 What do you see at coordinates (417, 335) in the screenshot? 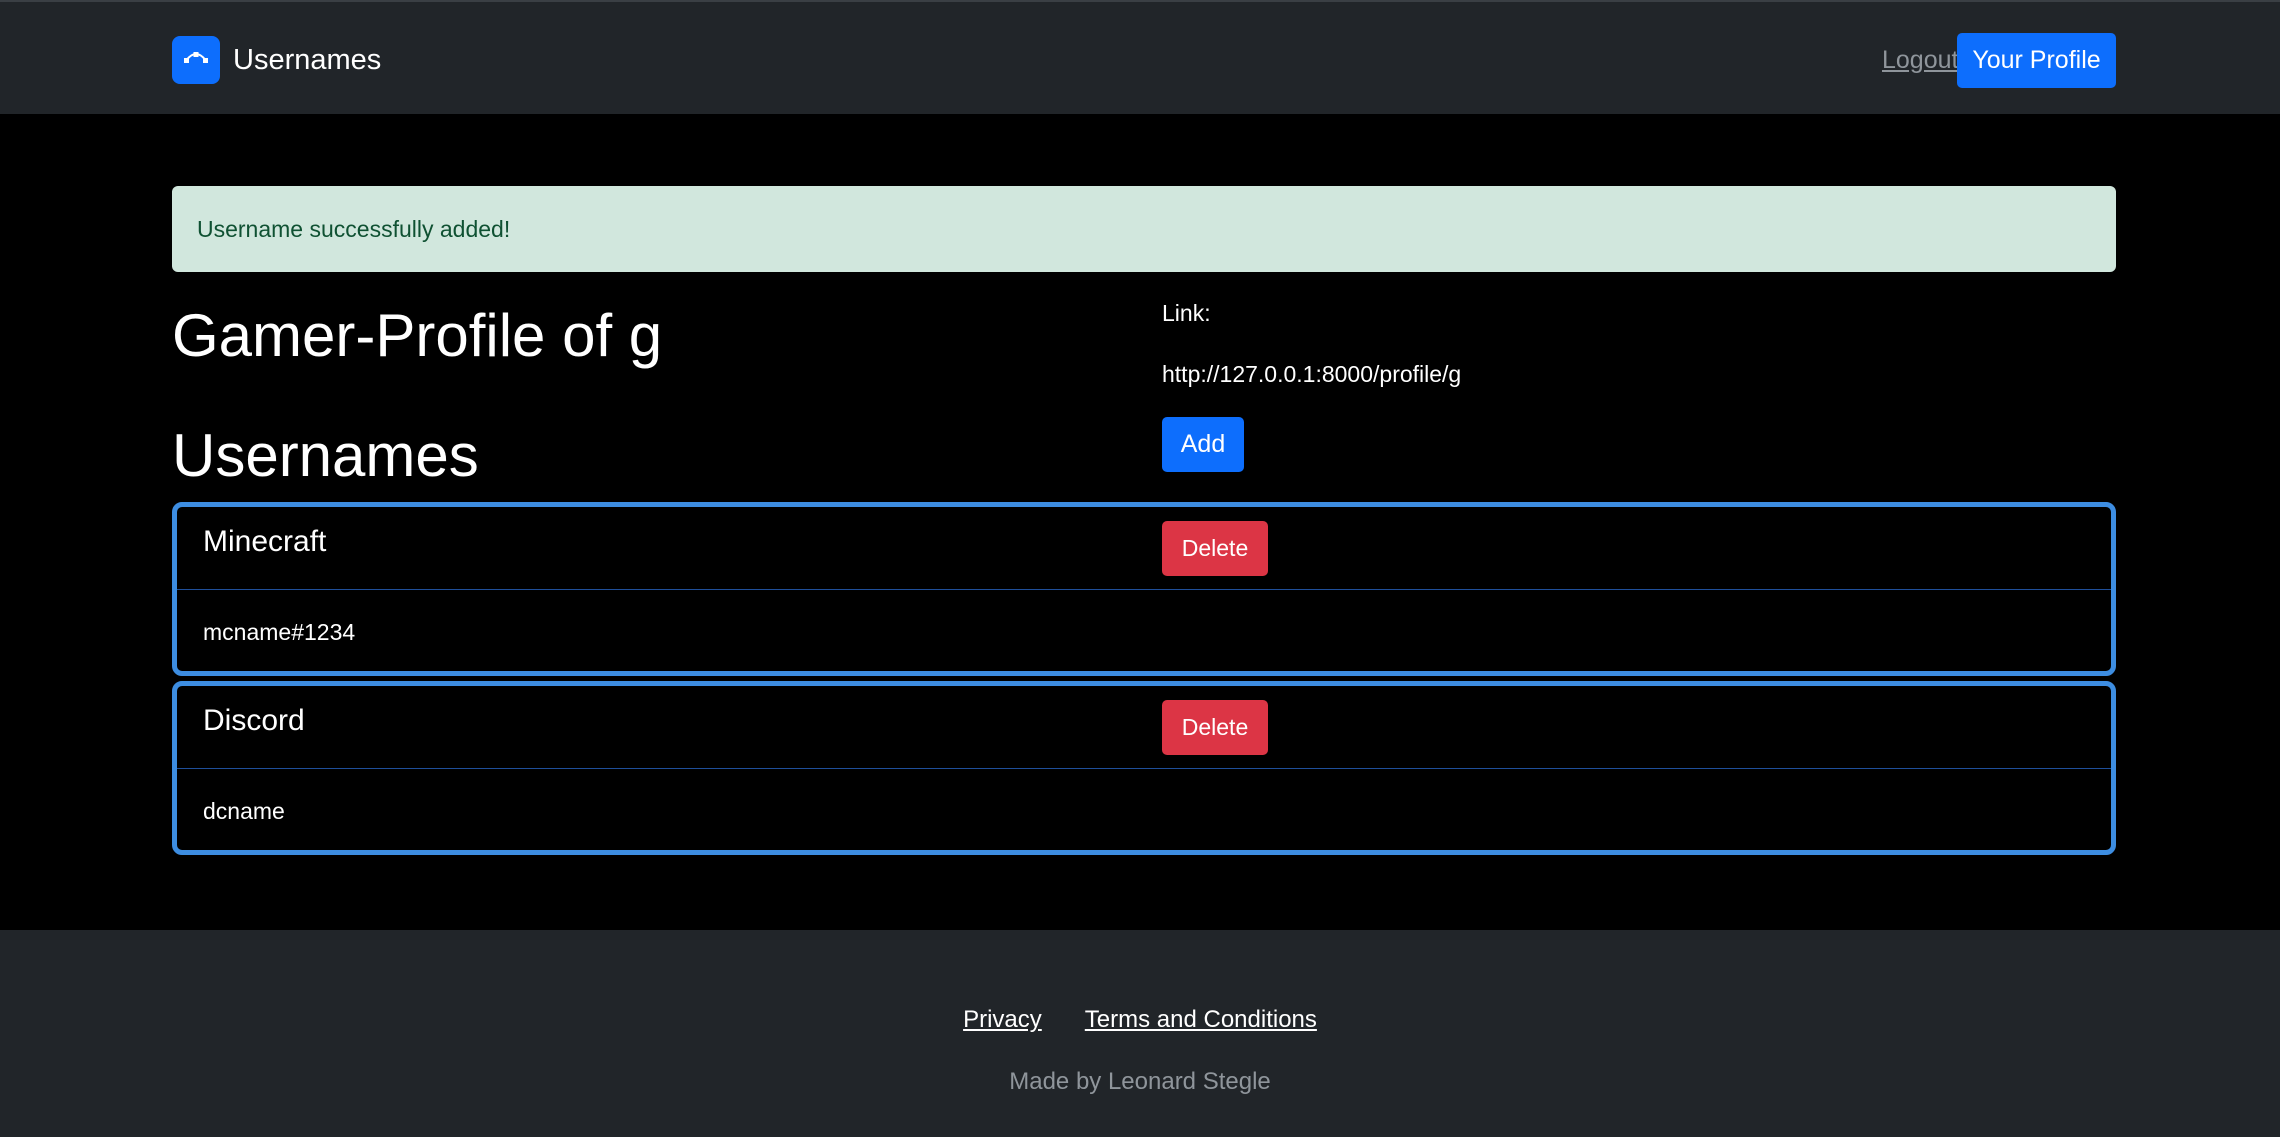
I see `page-title: Gamer-Profile of g` at bounding box center [417, 335].